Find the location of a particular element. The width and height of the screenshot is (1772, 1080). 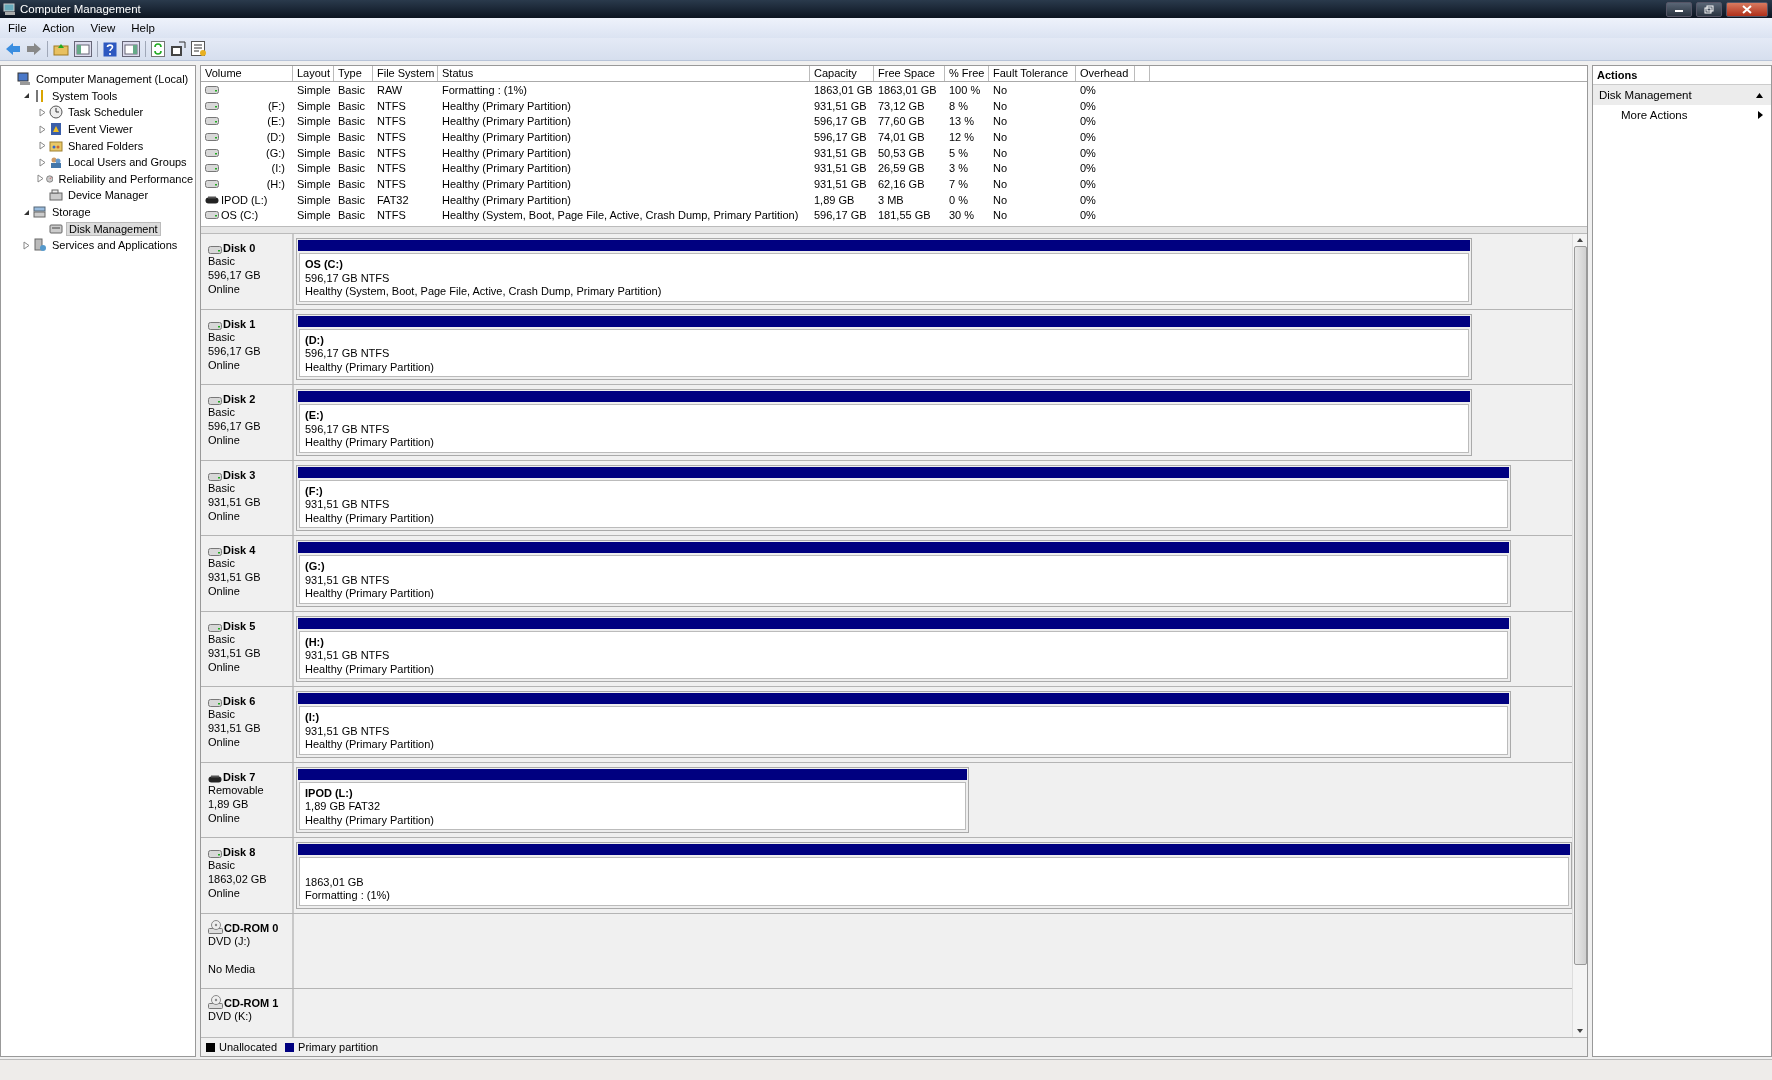

back-arrow-icon is located at coordinates (13, 49).